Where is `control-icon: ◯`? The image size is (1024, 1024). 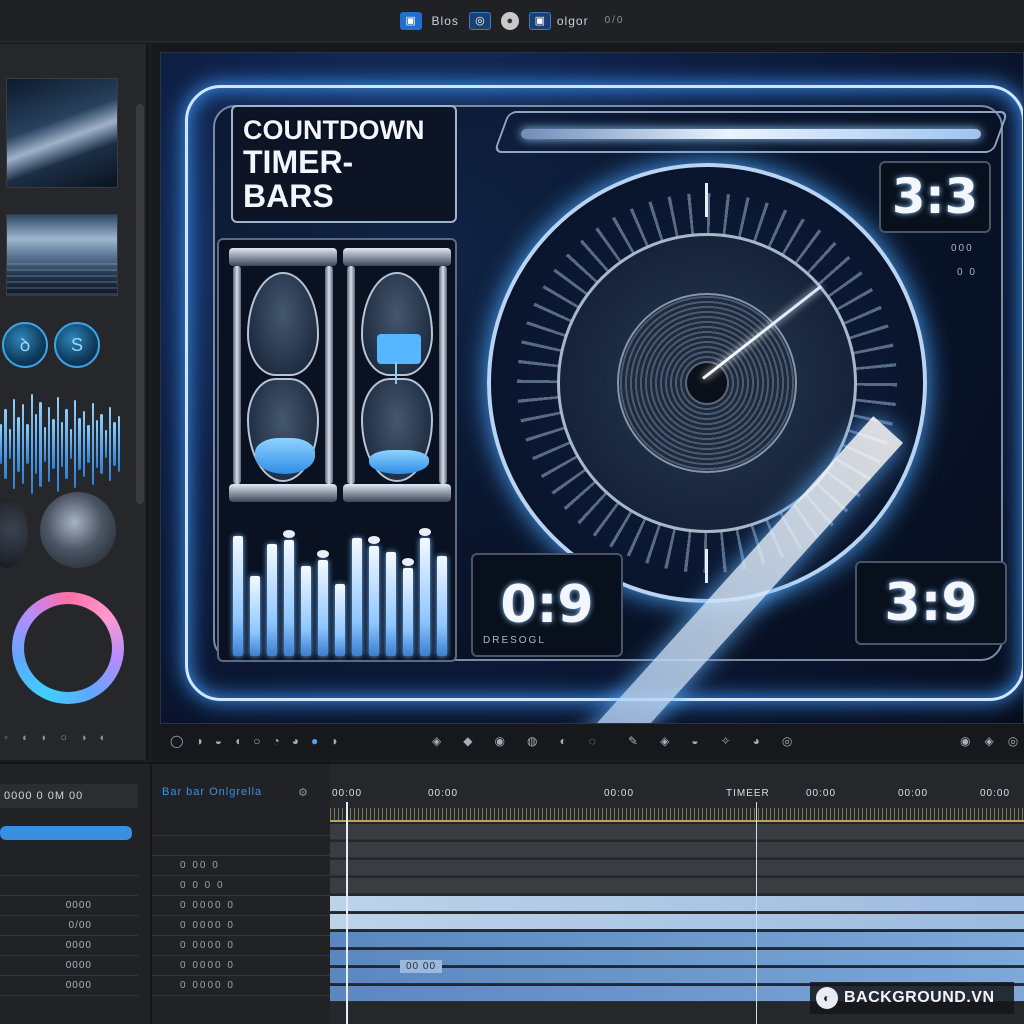
control-icon: ◯ is located at coordinates (176, 741).